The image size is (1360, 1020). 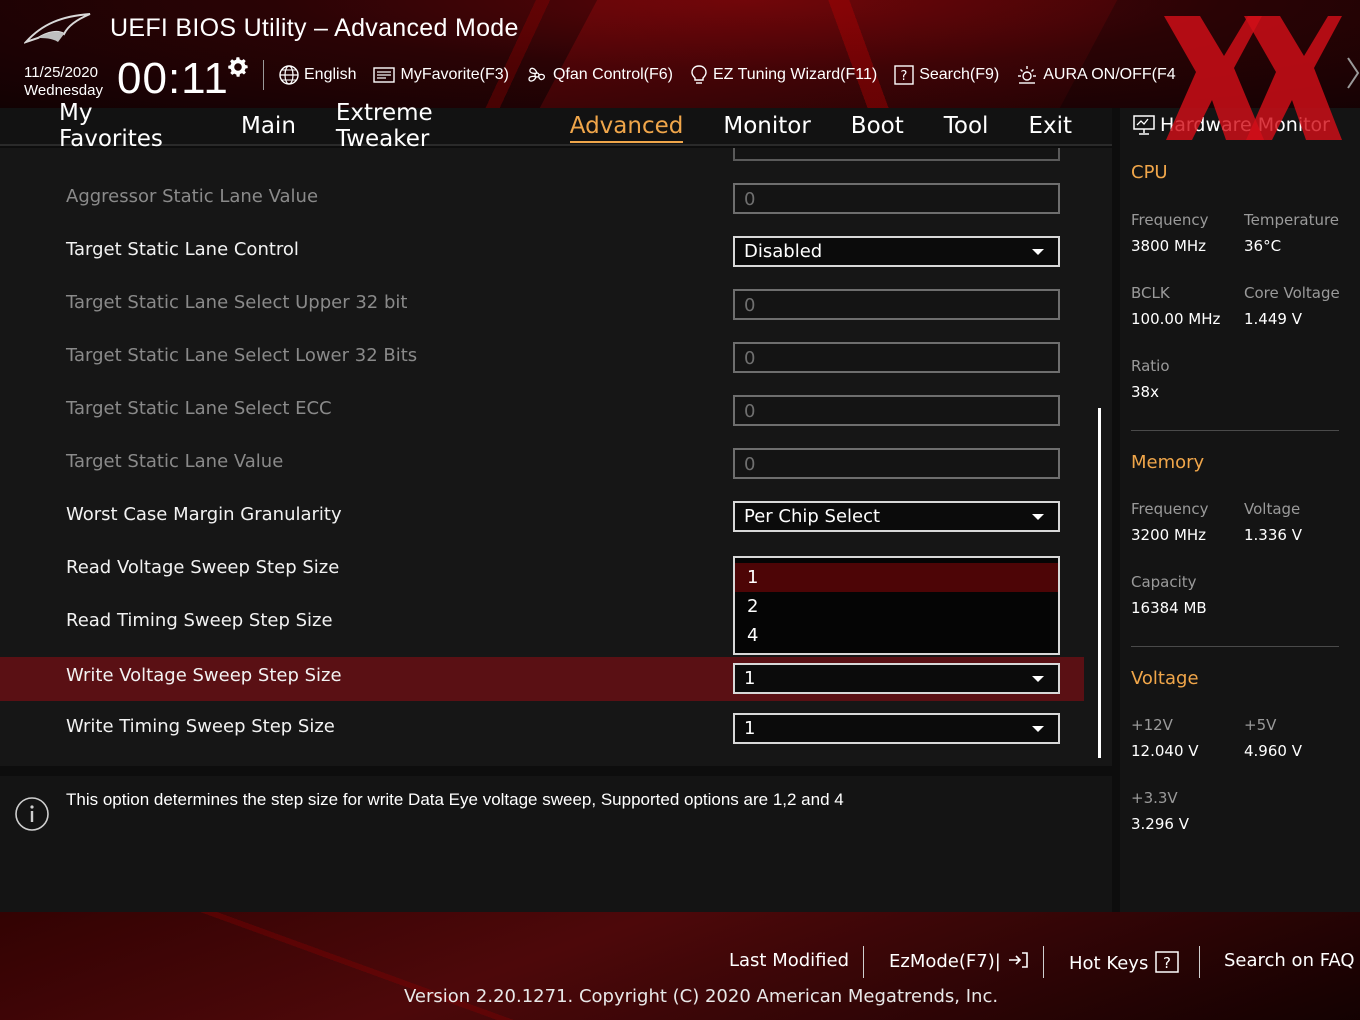 What do you see at coordinates (542, 679) in the screenshot?
I see `setting-row-write-voltage-sweep-step-size: Write Voltage Sweep Step Size 1` at bounding box center [542, 679].